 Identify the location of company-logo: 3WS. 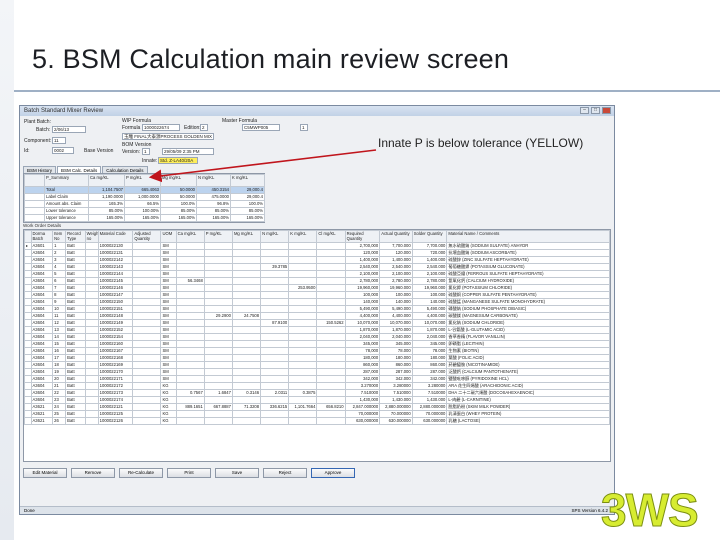
(654, 510).